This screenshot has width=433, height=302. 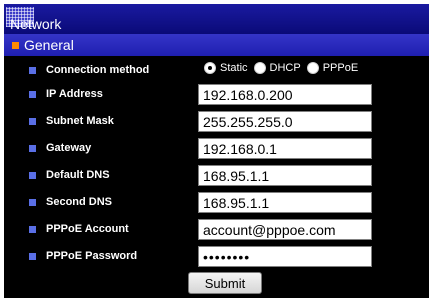 I want to click on pppoe-password-label: PPPoE Password, so click(x=92, y=256).